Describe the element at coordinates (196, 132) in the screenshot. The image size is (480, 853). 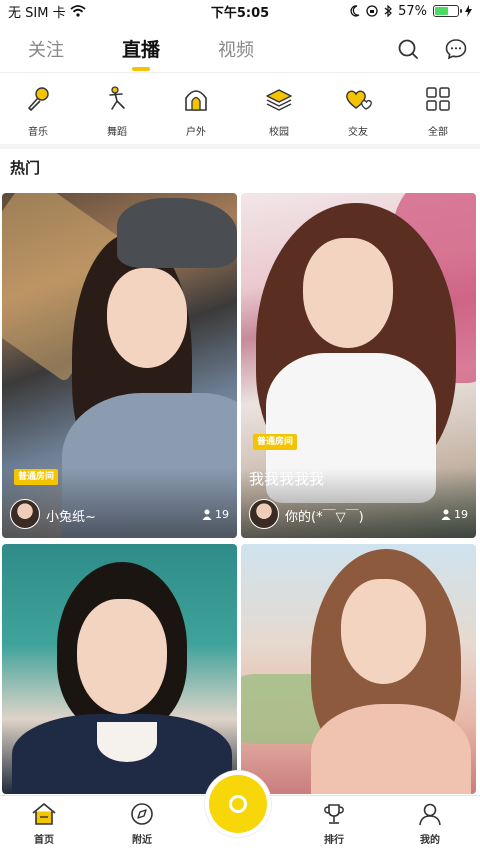
I see `category-outdoor-label: 户外` at that location.